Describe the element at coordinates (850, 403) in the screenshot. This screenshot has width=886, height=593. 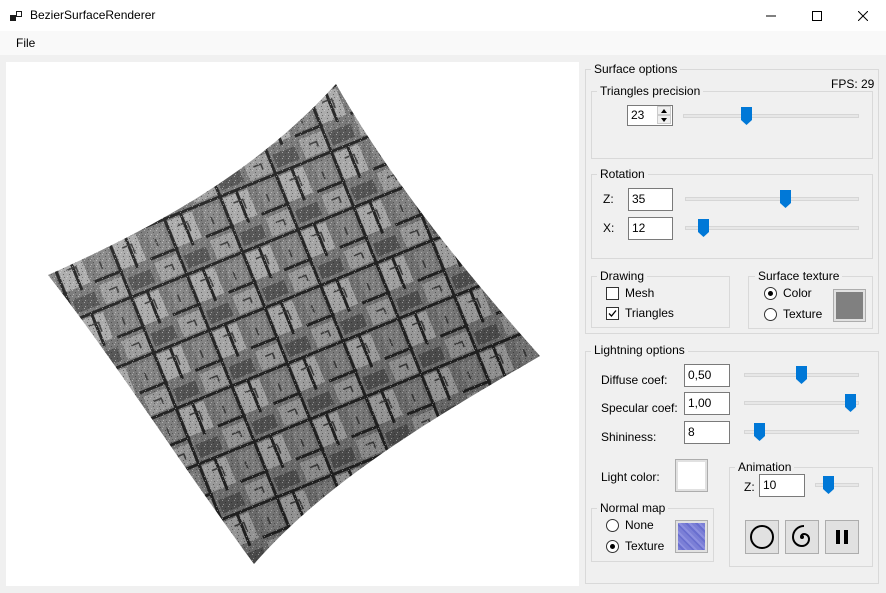
I see `specular-slider-thumb` at that location.